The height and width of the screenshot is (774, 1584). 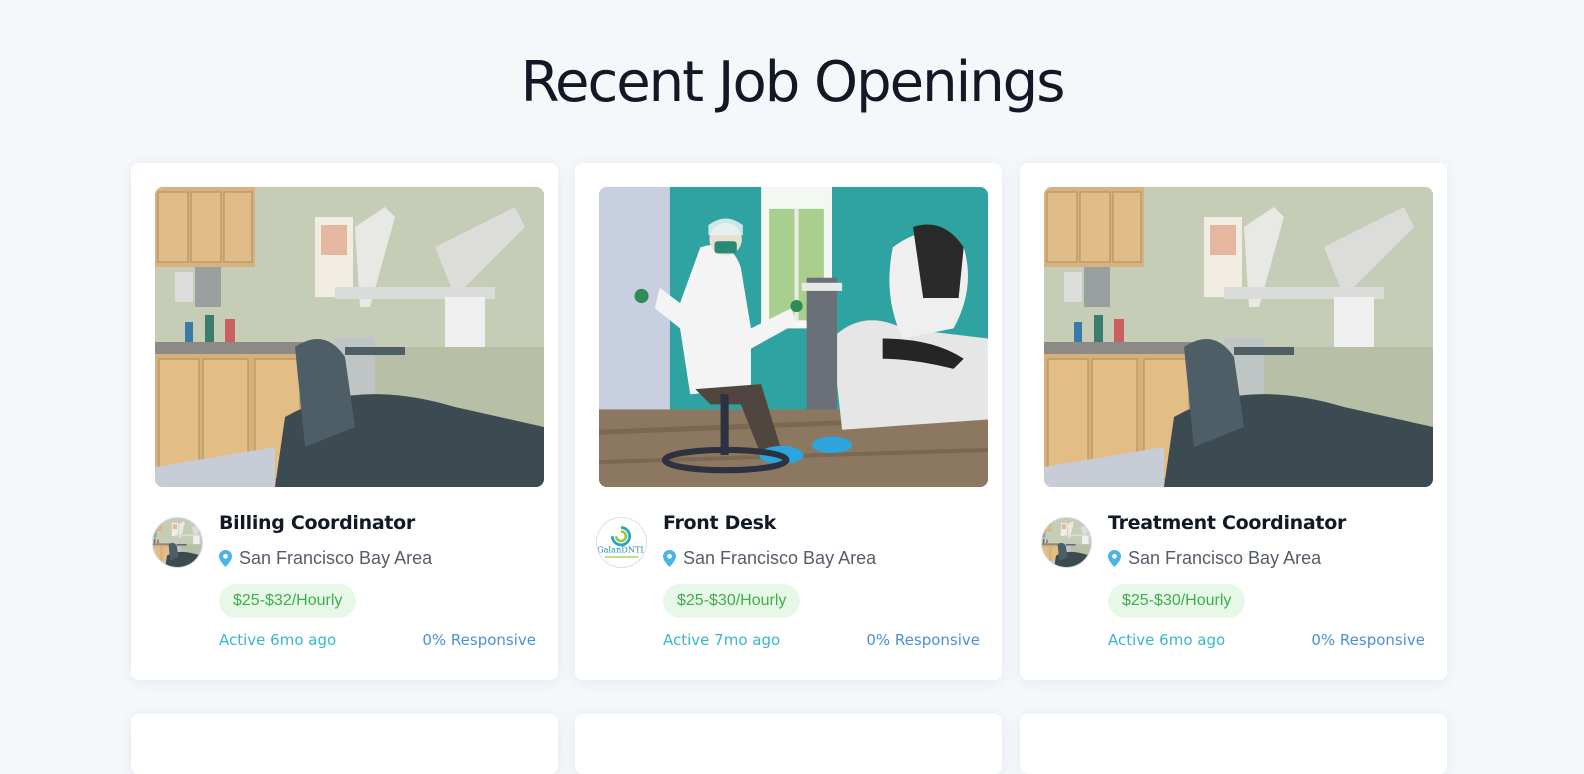 I want to click on job-title: Billing Coordinator, so click(x=317, y=523).